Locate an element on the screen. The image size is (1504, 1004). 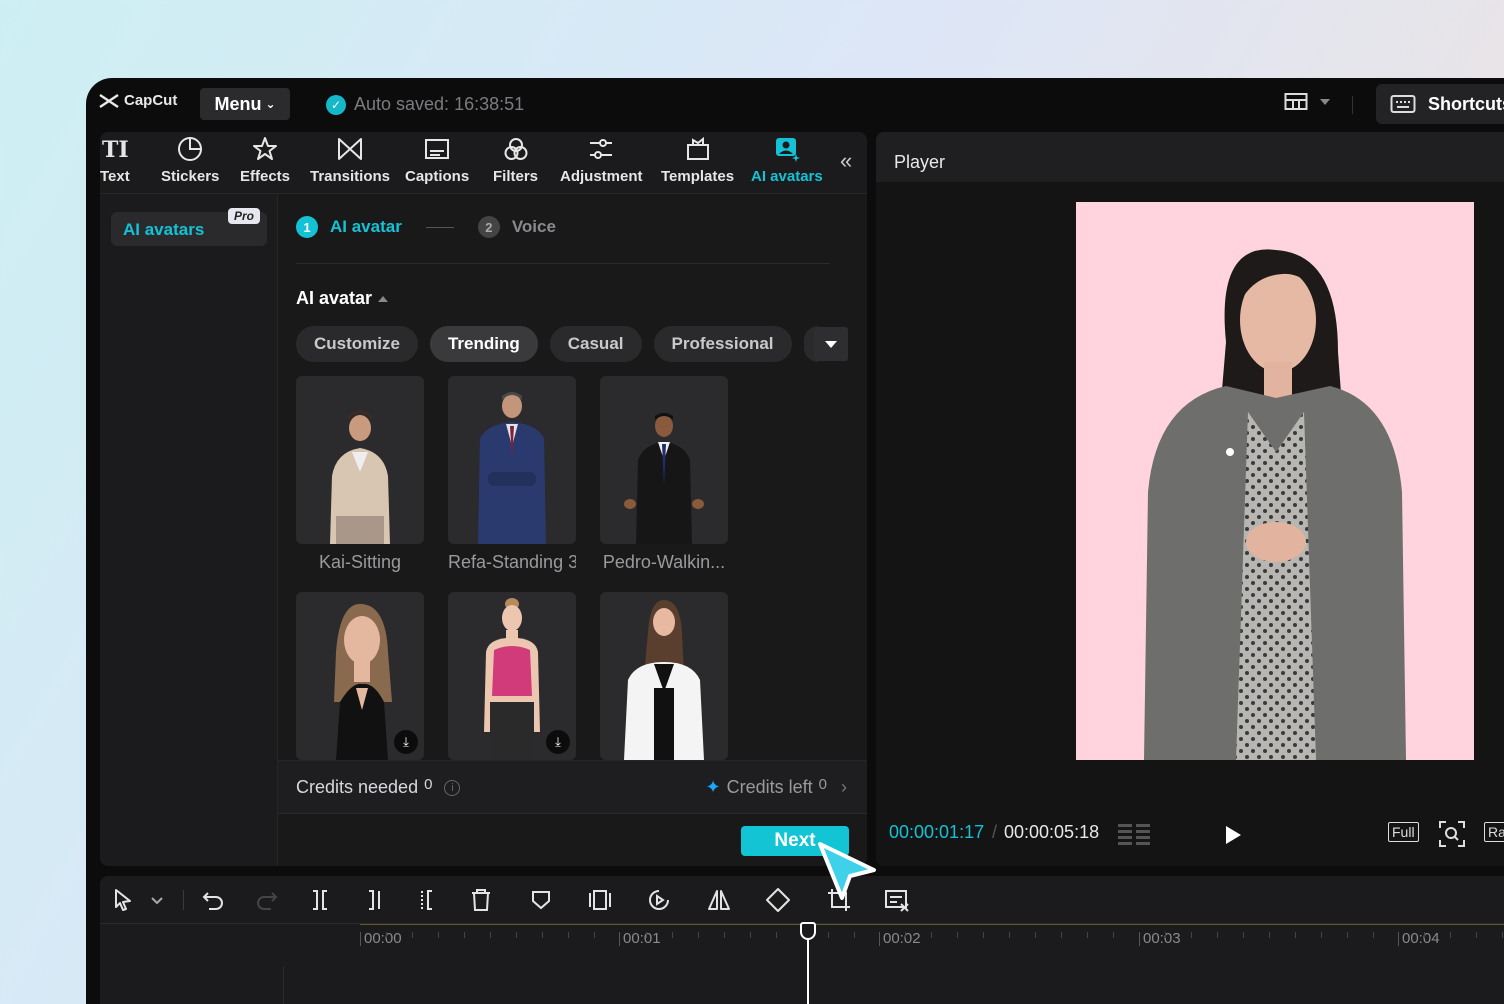
reverse-button is located at coordinates (659, 900).